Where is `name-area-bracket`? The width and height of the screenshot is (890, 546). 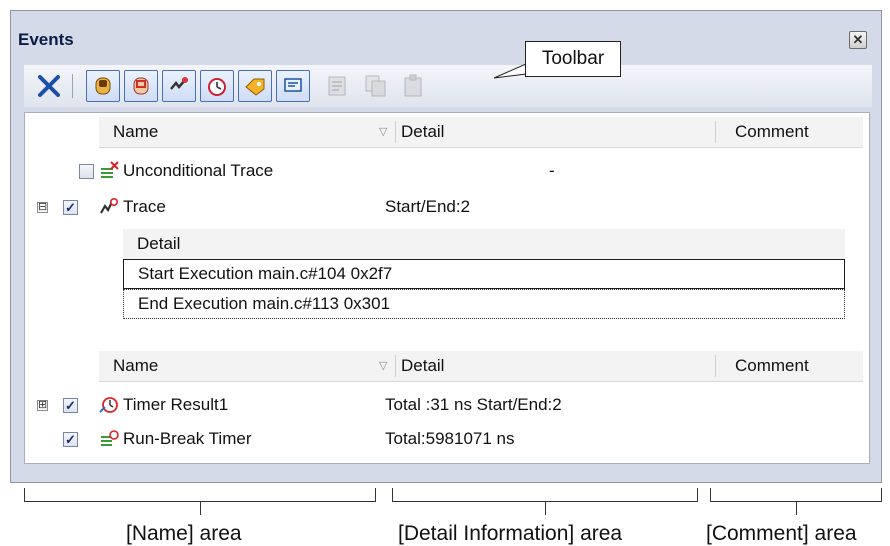
name-area-bracket is located at coordinates (200, 501).